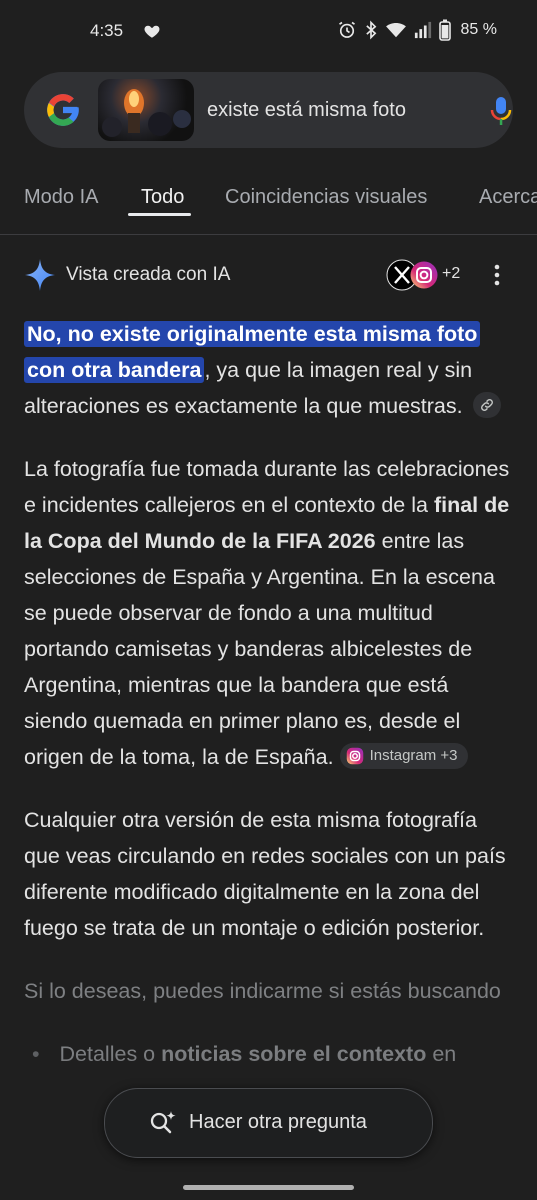 The image size is (537, 1200). Describe the element at coordinates (163, 1122) in the screenshot. I see `search-sparkle-icon` at that location.